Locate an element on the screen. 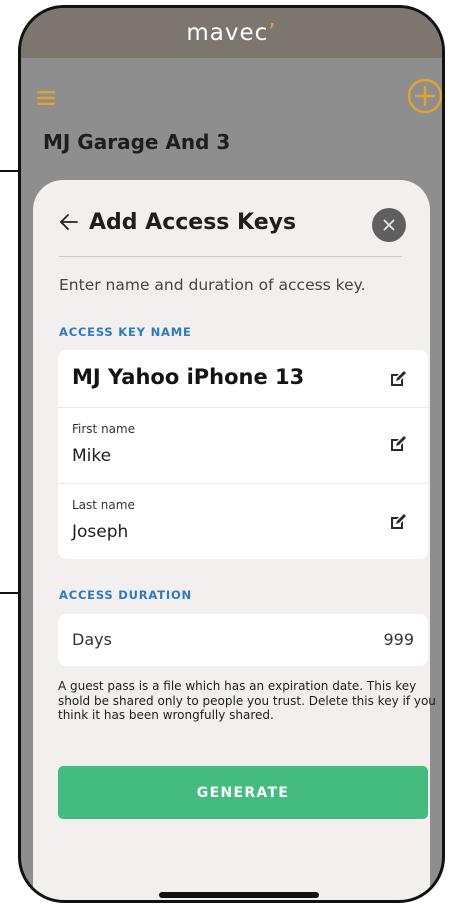 The height and width of the screenshot is (907, 463). plus-circle-icon is located at coordinates (424, 98).